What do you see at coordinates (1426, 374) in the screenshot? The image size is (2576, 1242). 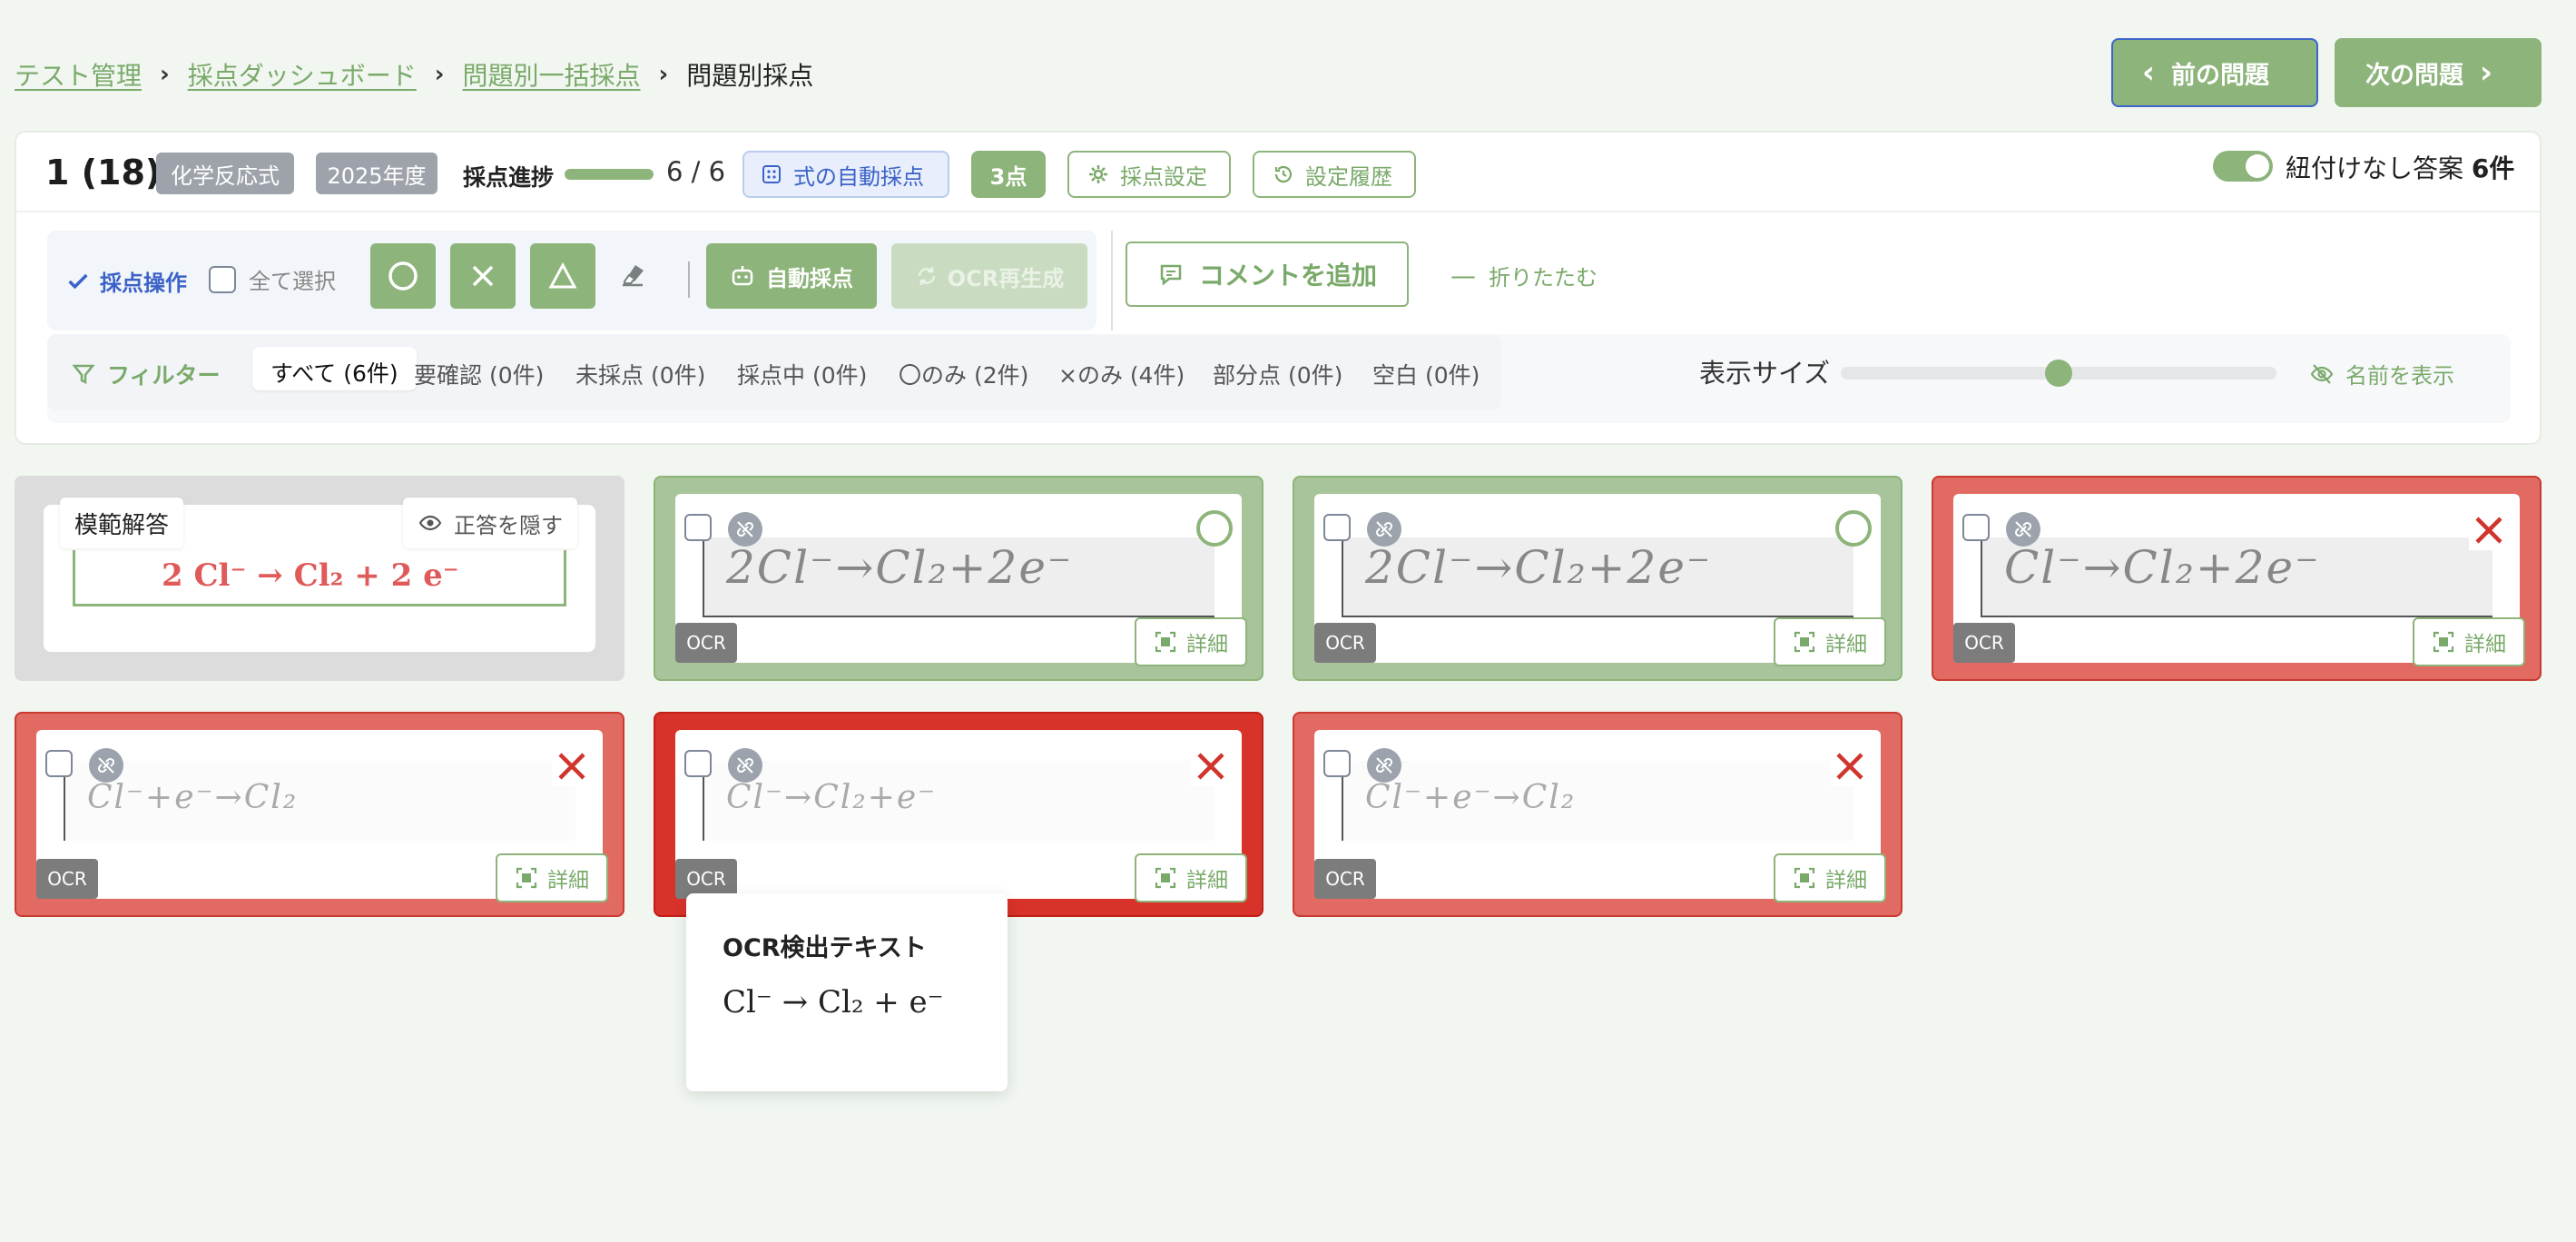 I see `filter-tab-blank: 空白 (0件)` at bounding box center [1426, 374].